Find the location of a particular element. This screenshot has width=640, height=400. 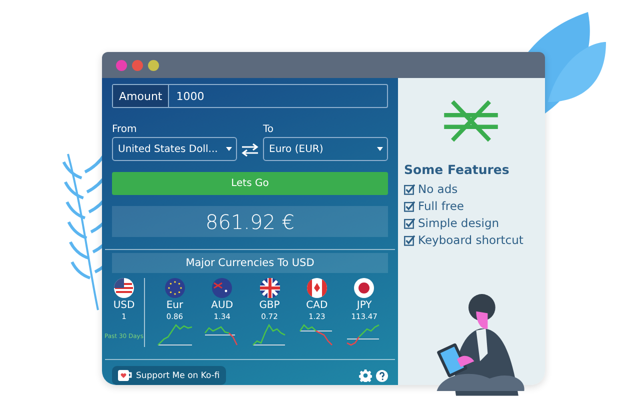

conversion-result: 861.92 € is located at coordinates (250, 221).